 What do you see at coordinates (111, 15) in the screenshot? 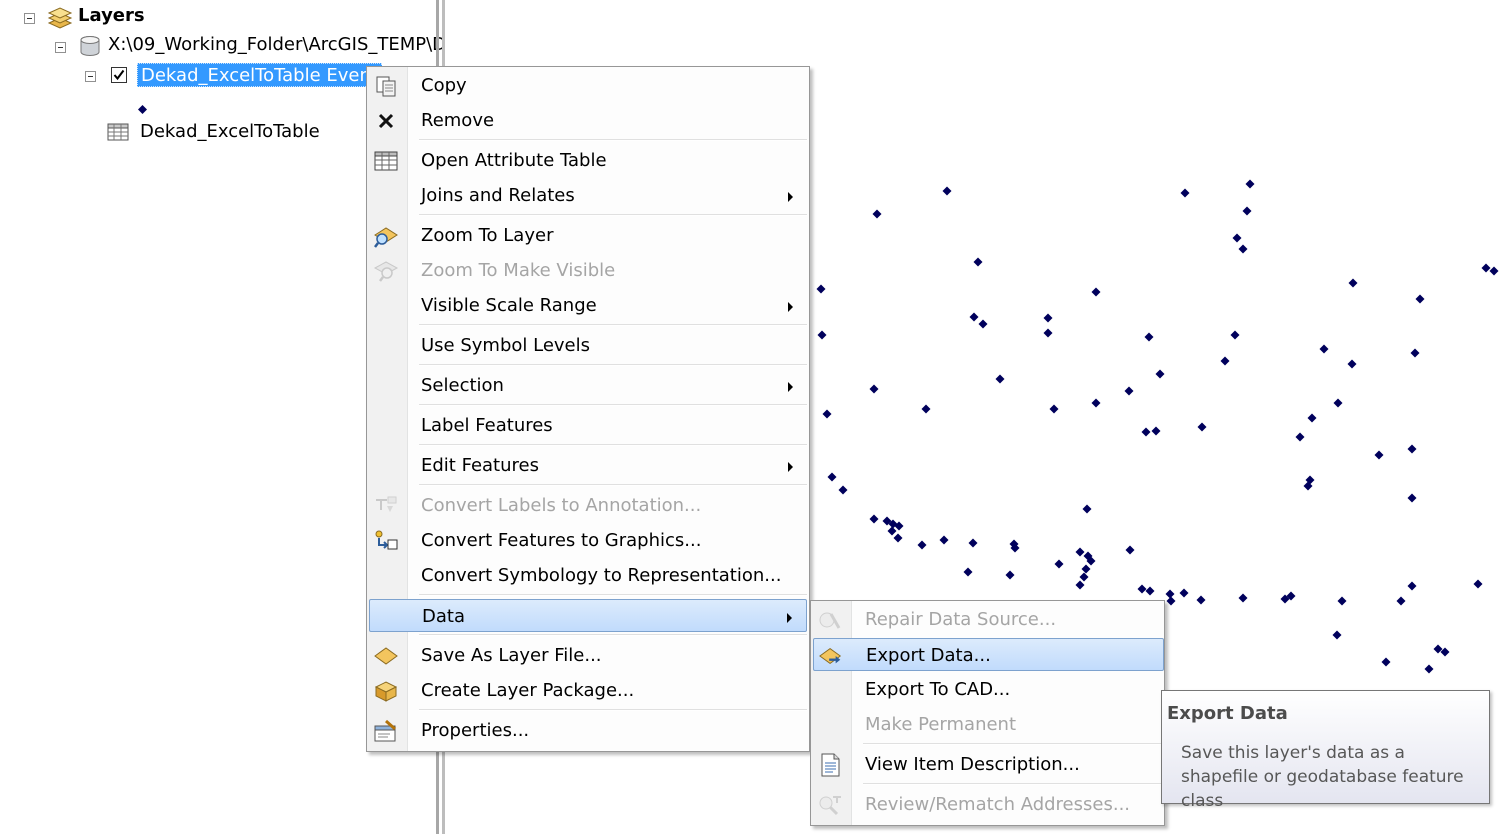
I see `layers-root-label: Layers` at bounding box center [111, 15].